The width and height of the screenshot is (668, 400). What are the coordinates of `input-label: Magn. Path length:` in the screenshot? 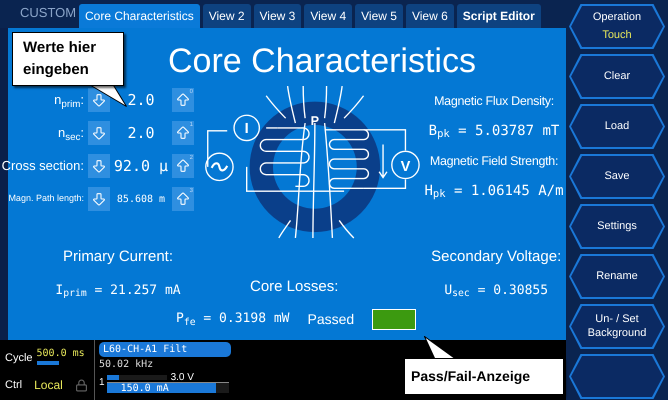 It's located at (46, 199).